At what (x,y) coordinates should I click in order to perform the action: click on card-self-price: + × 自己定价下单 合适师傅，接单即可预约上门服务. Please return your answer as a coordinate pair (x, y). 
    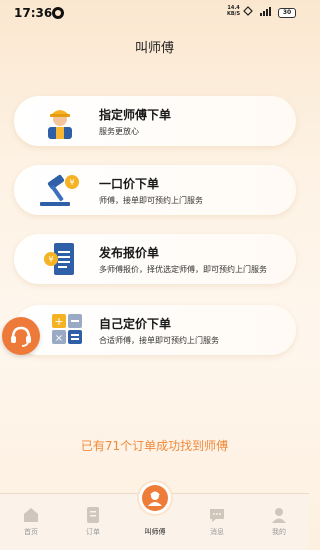
    Looking at the image, I should click on (155, 330).